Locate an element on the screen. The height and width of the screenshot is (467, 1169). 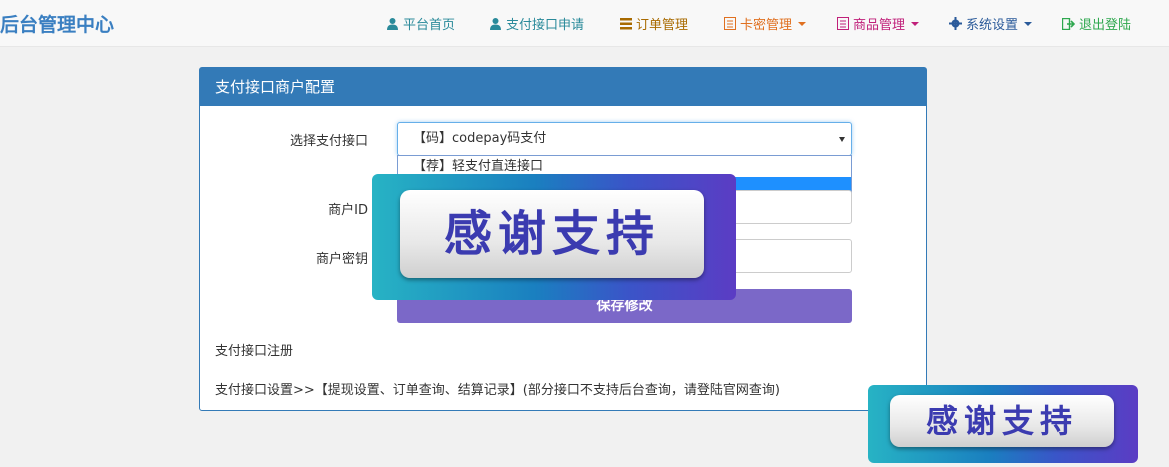
nav-card-manage: 卡密管理 is located at coordinates (765, 23).